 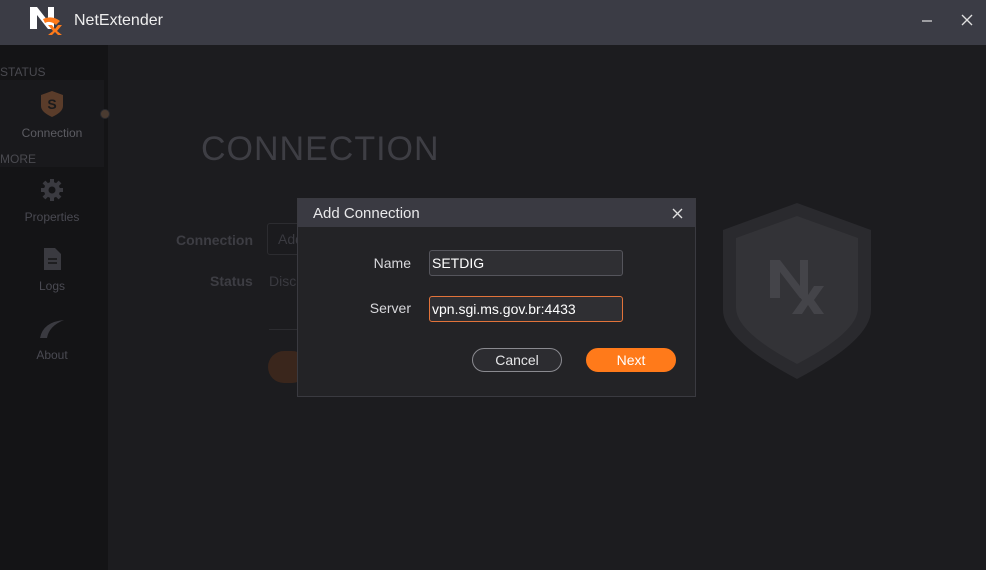 I want to click on status-value: Disc, so click(x=283, y=281).